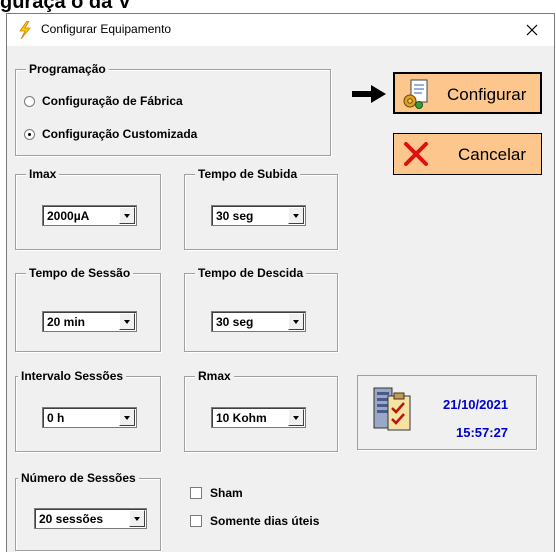 The image size is (556, 552). Describe the element at coordinates (296, 321) in the screenshot. I see `tempo-descida-dropdown-arrow` at that location.